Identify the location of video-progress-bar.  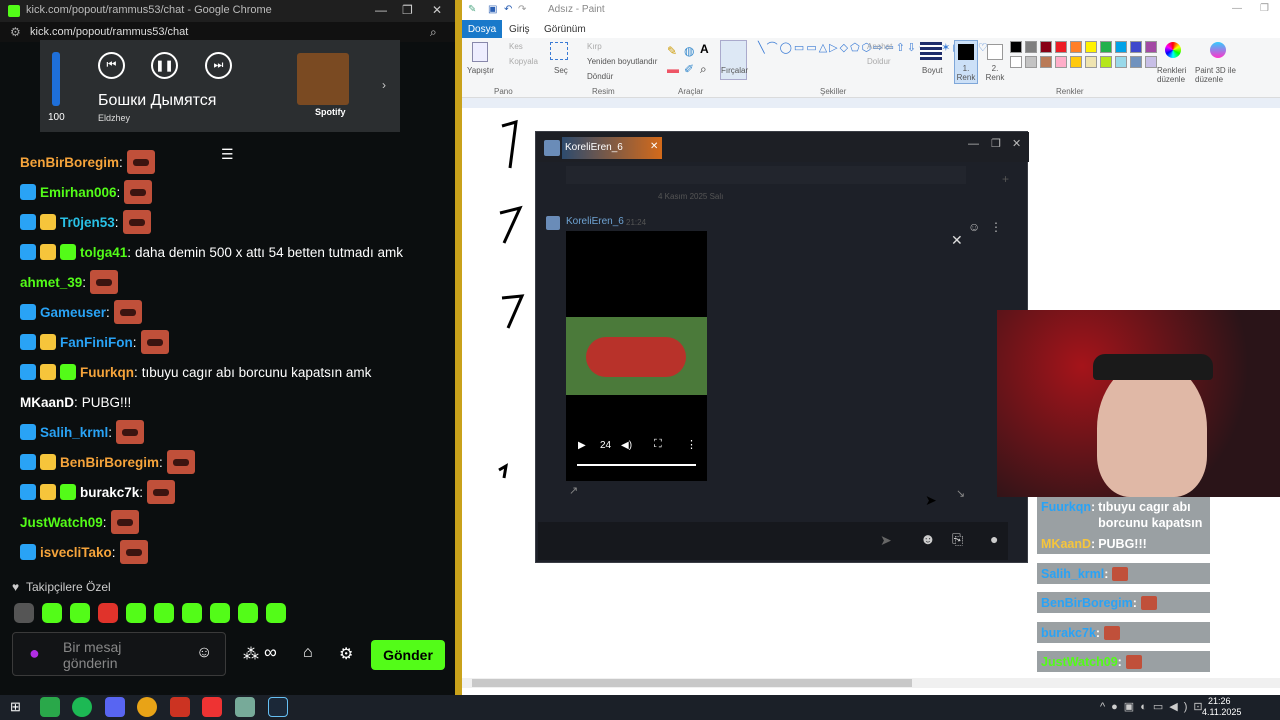
(636, 465).